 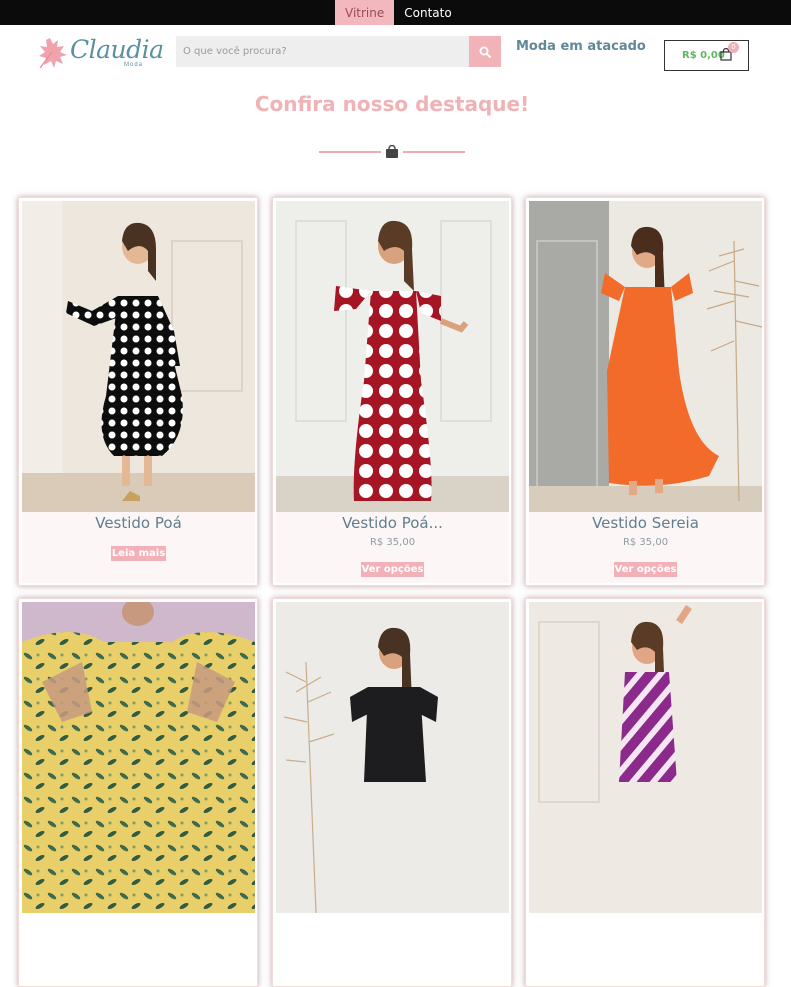 I want to click on shopping-bag-icon, so click(x=392, y=151).